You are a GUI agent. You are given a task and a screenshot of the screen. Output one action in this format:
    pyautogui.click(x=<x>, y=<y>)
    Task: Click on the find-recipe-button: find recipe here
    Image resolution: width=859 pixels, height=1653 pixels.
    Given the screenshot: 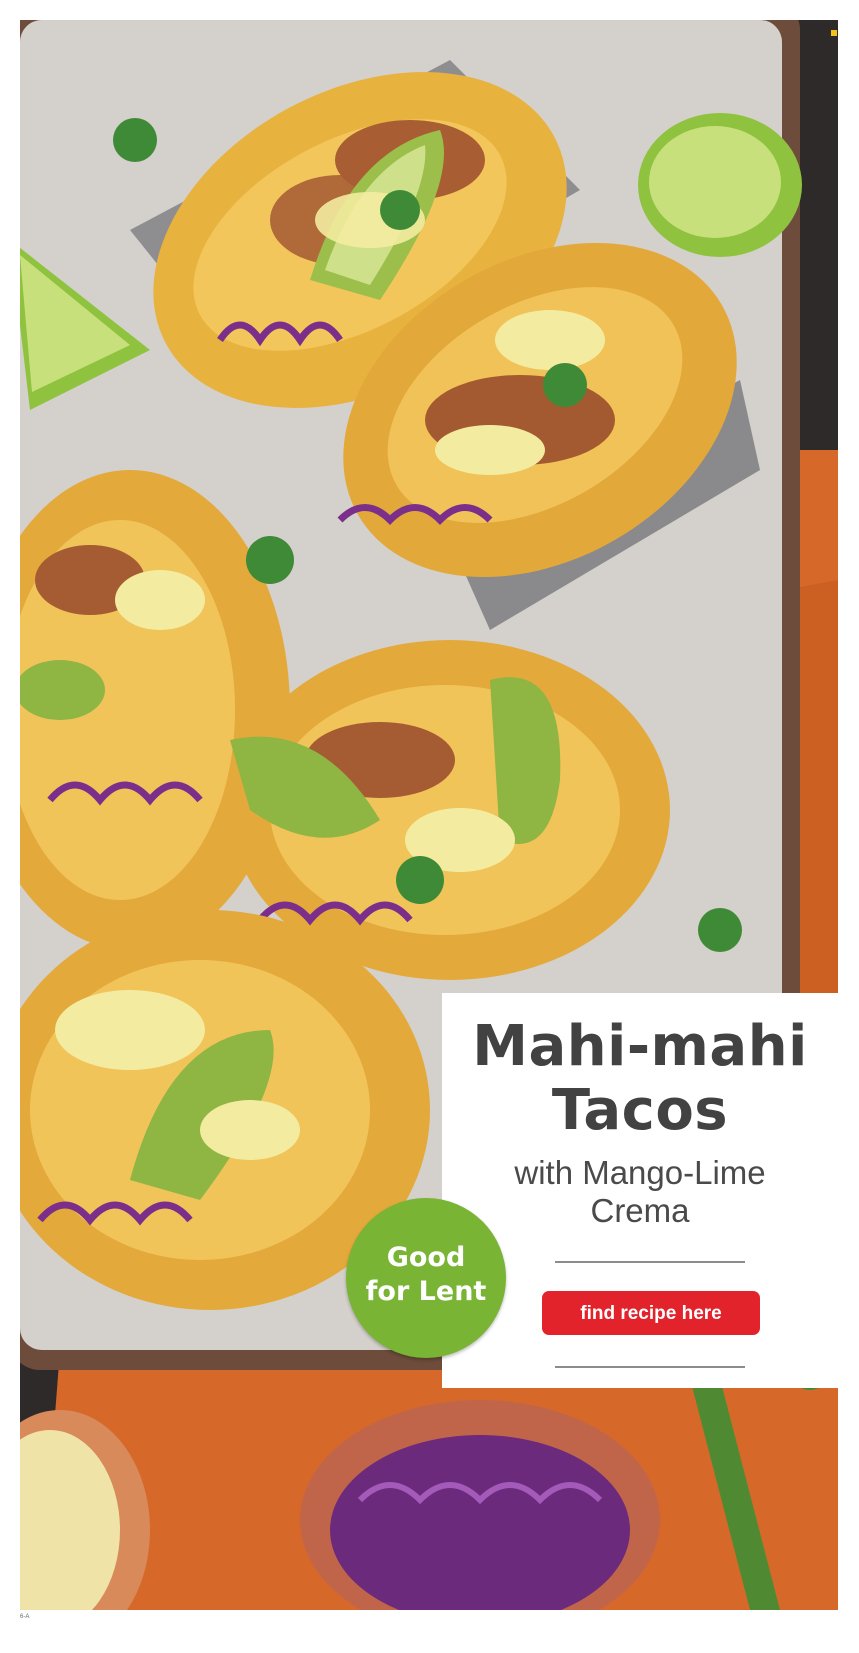 What is the action you would take?
    pyautogui.click(x=651, y=1313)
    